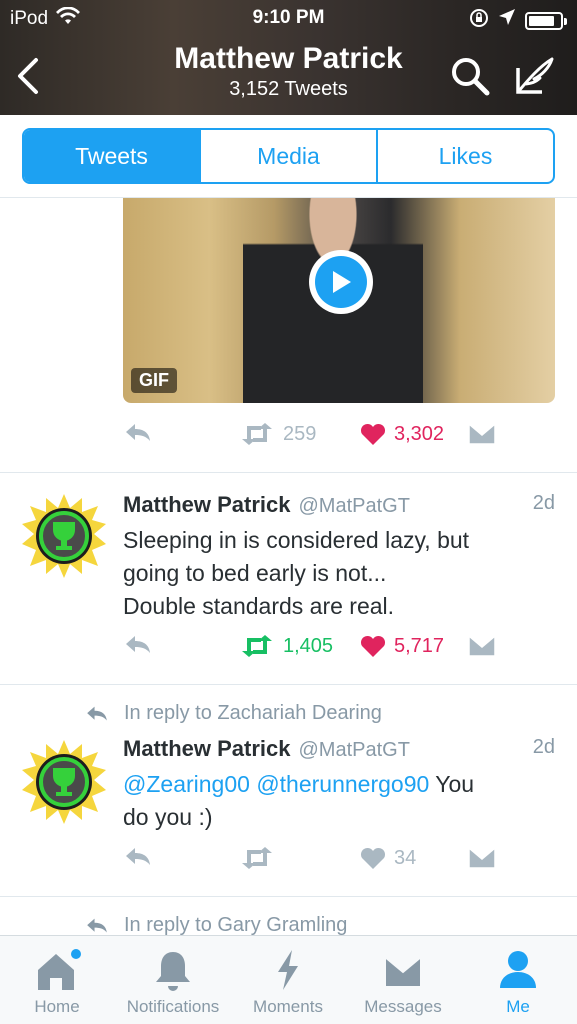 The image size is (577, 1024). I want to click on rotation-lock-icon, so click(479, 21).